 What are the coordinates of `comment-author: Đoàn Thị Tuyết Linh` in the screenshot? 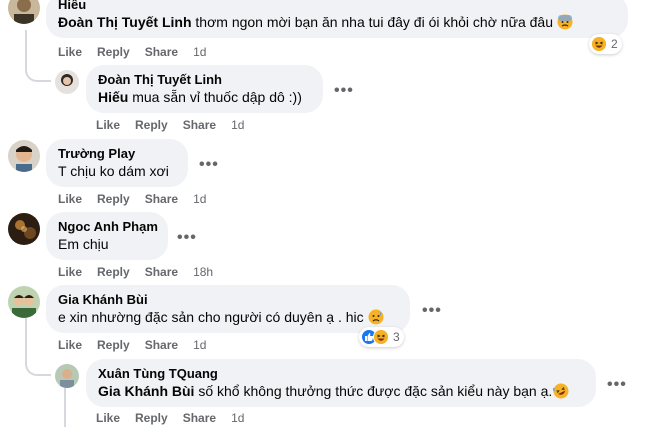 It's located at (204, 80).